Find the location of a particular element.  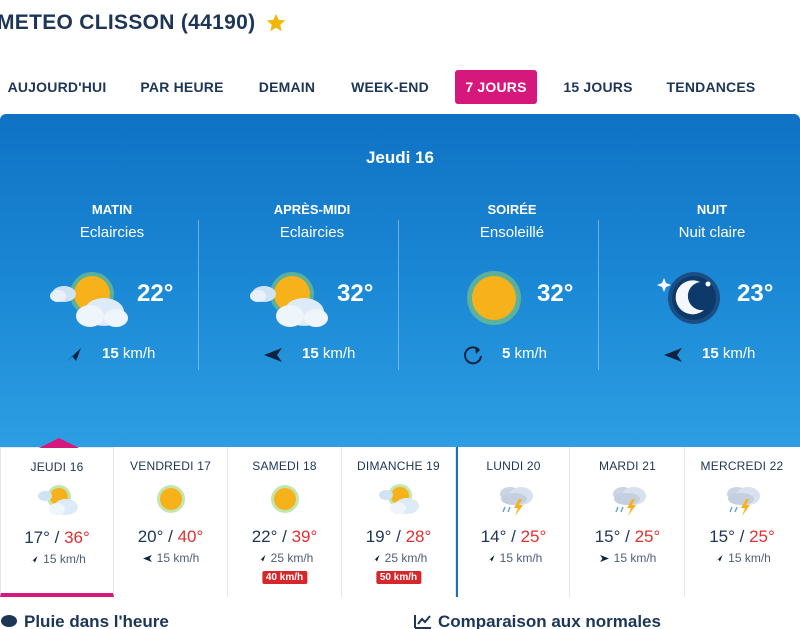

day-temperatures: 20° / 40° is located at coordinates (170, 536).